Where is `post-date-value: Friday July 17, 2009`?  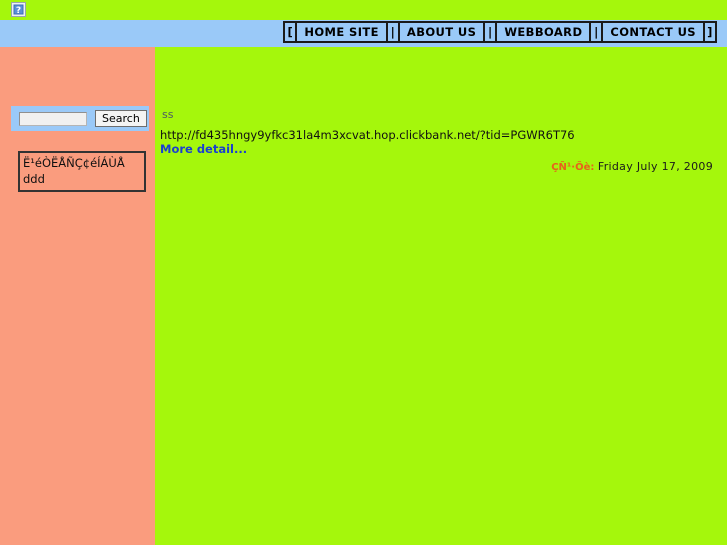
post-date-value: Friday July 17, 2009 is located at coordinates (655, 166).